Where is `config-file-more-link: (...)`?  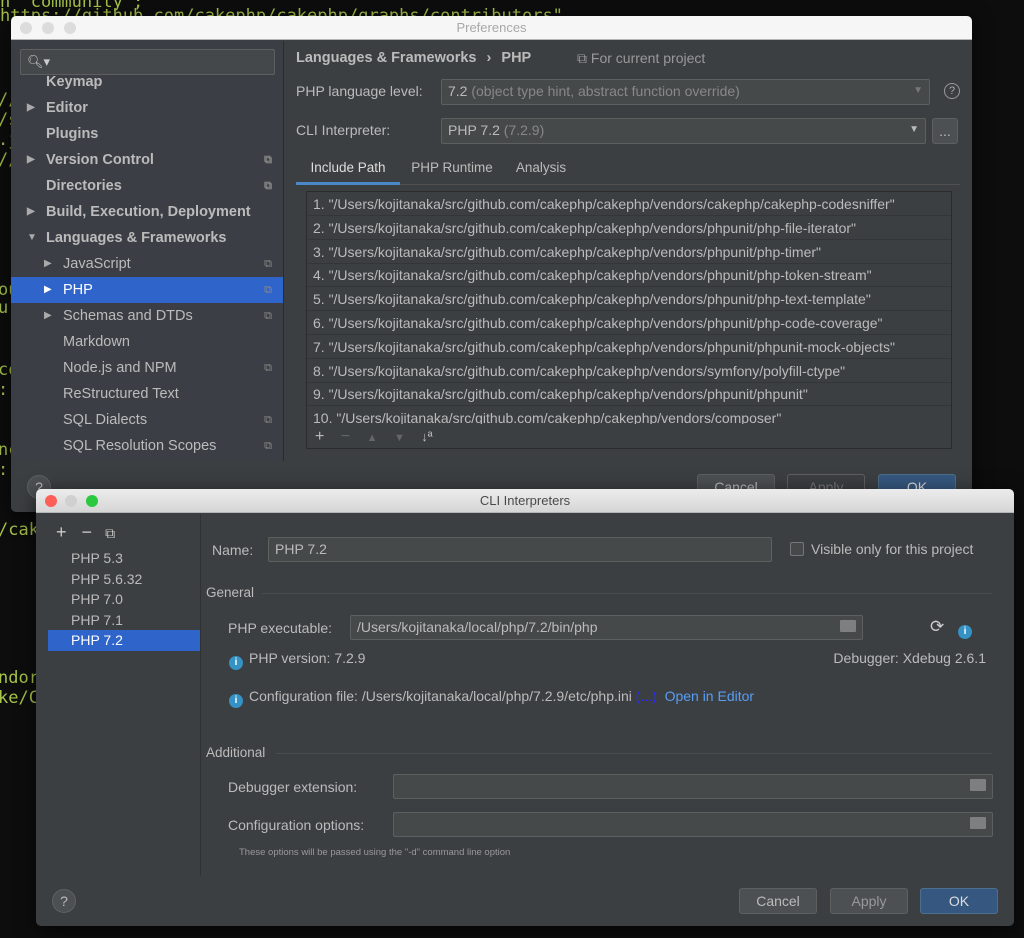
config-file-more-link: (...) is located at coordinates (646, 696).